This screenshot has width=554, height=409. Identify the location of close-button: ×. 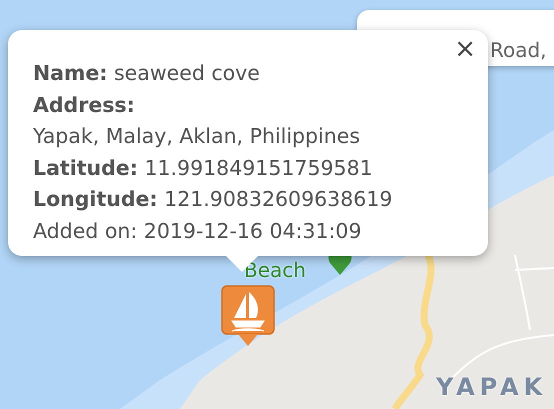
(465, 49).